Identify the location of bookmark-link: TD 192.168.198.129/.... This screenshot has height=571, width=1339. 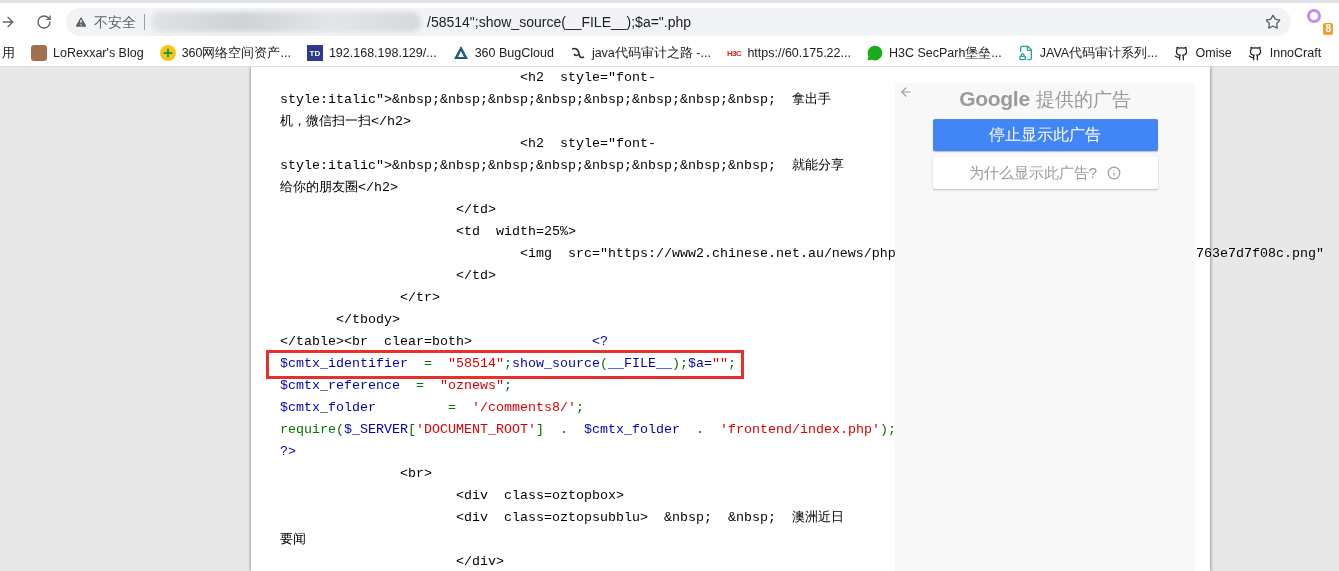
(371, 53).